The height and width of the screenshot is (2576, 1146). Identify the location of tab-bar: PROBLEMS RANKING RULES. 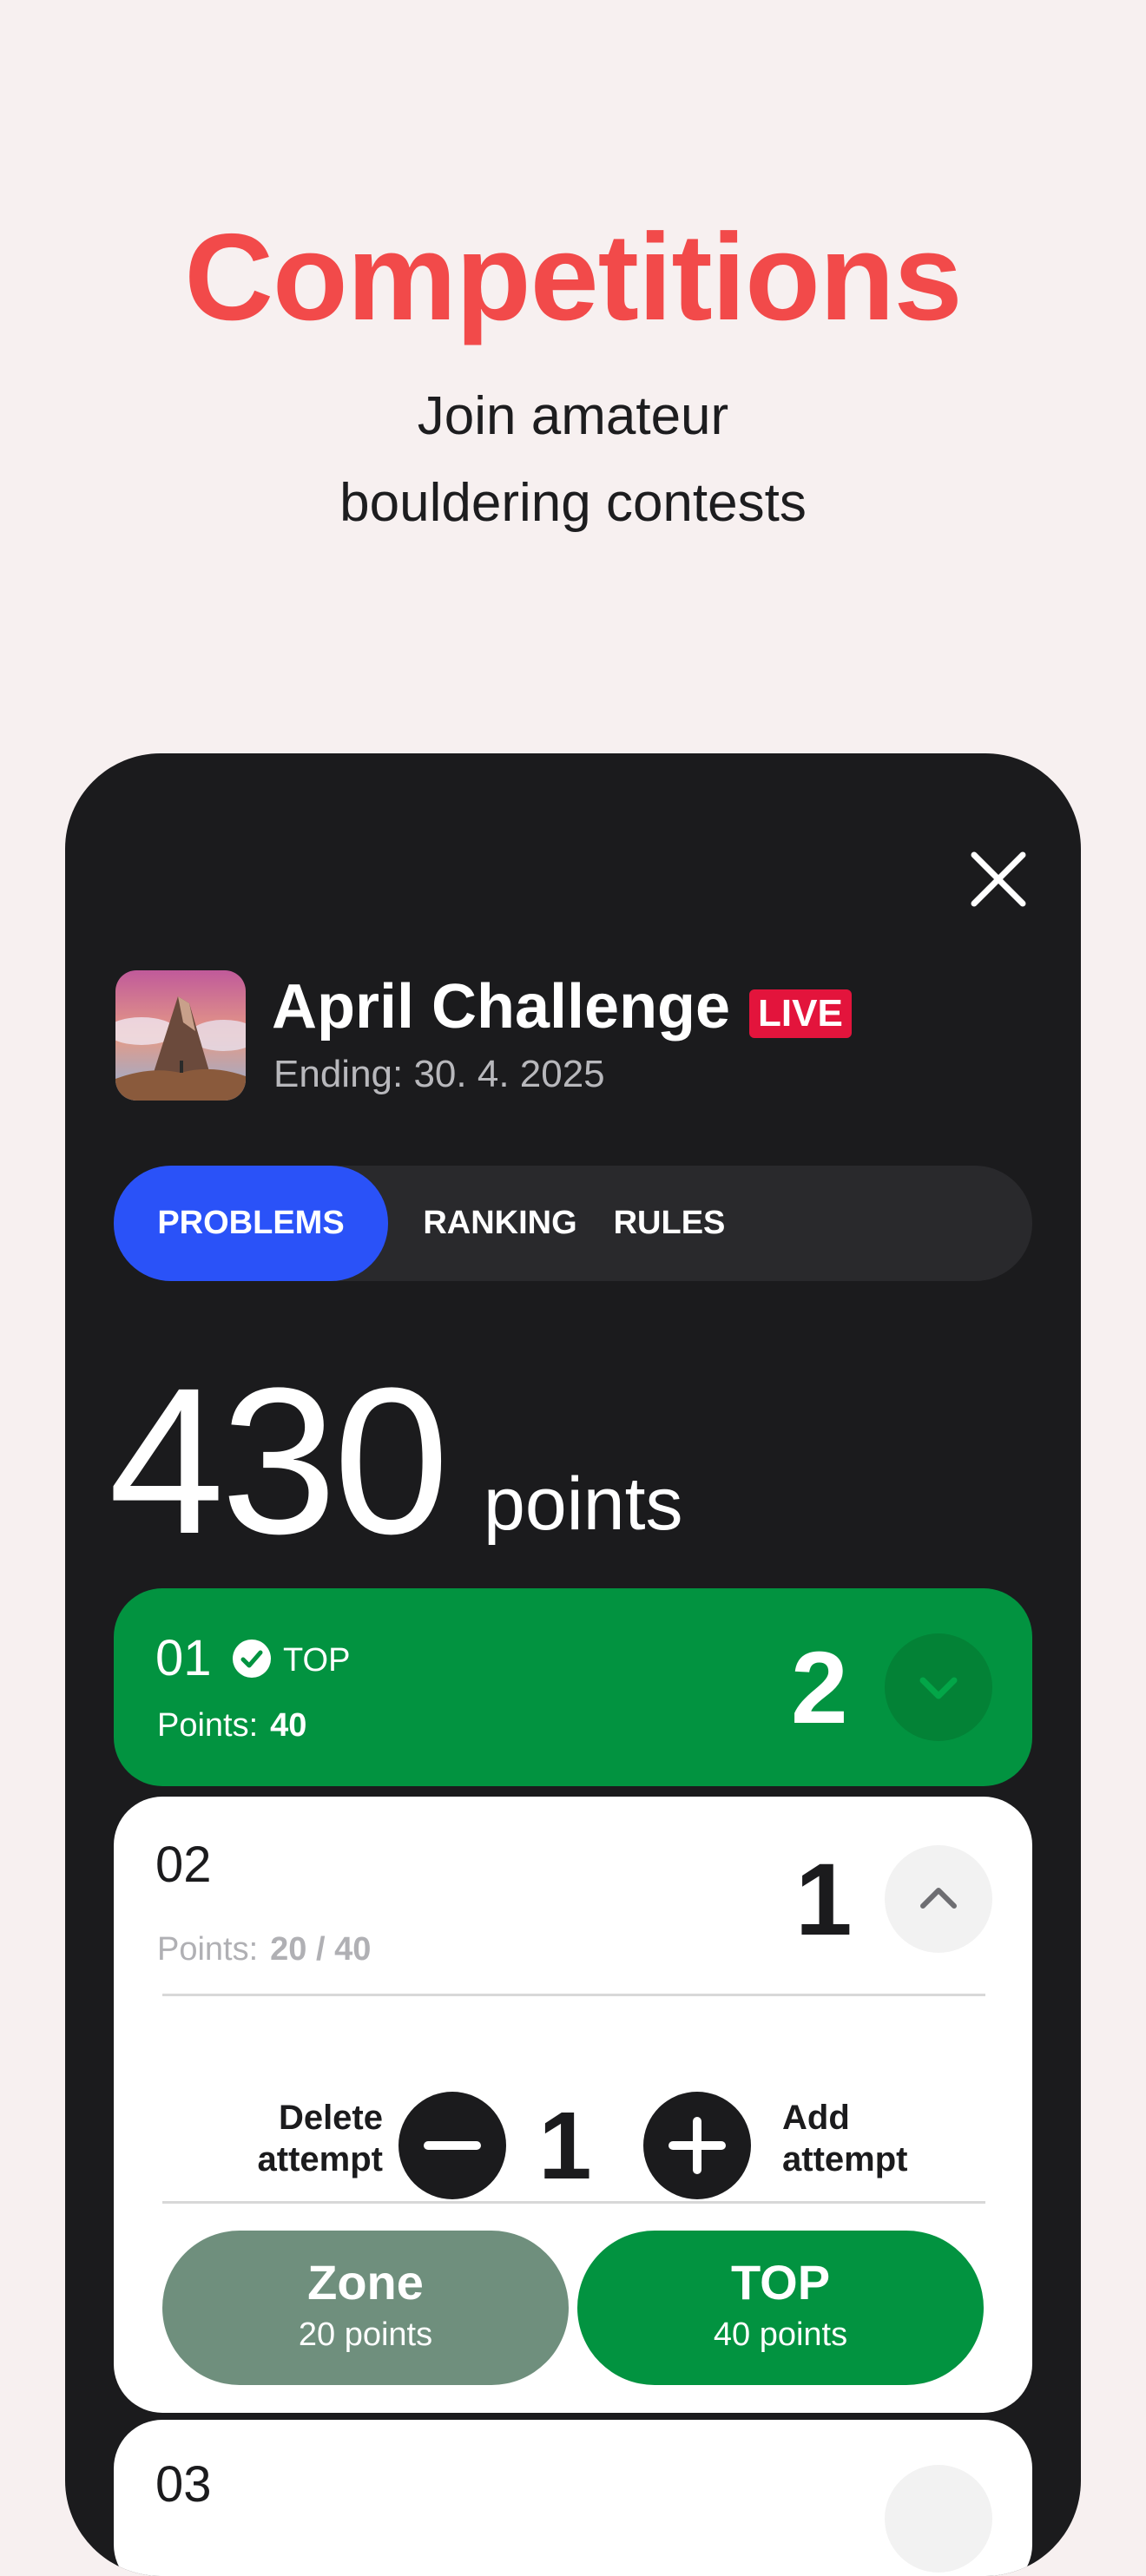
(573, 1224).